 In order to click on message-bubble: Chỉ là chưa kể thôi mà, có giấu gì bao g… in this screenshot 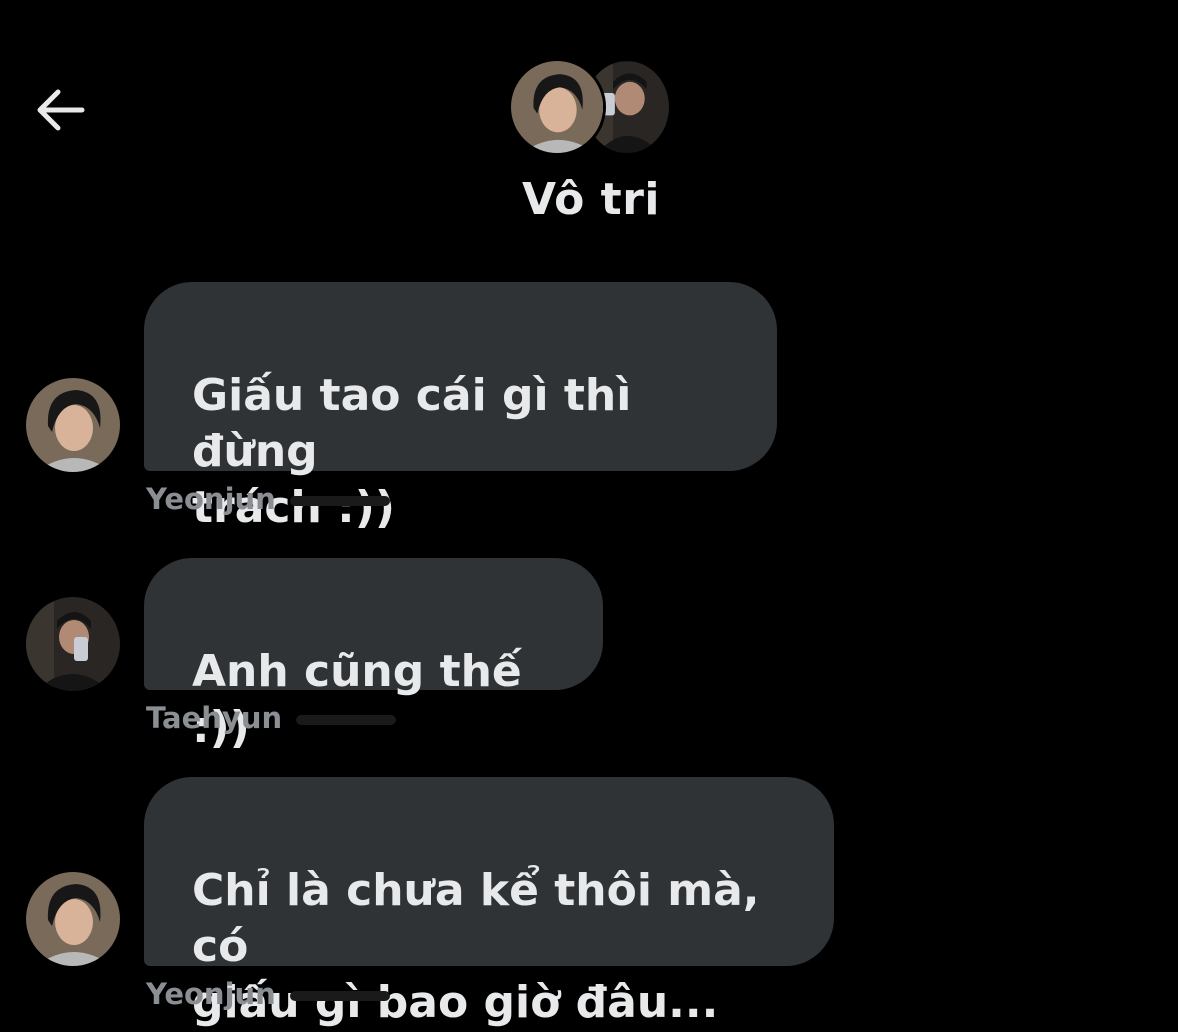, I will do `click(489, 902)`.